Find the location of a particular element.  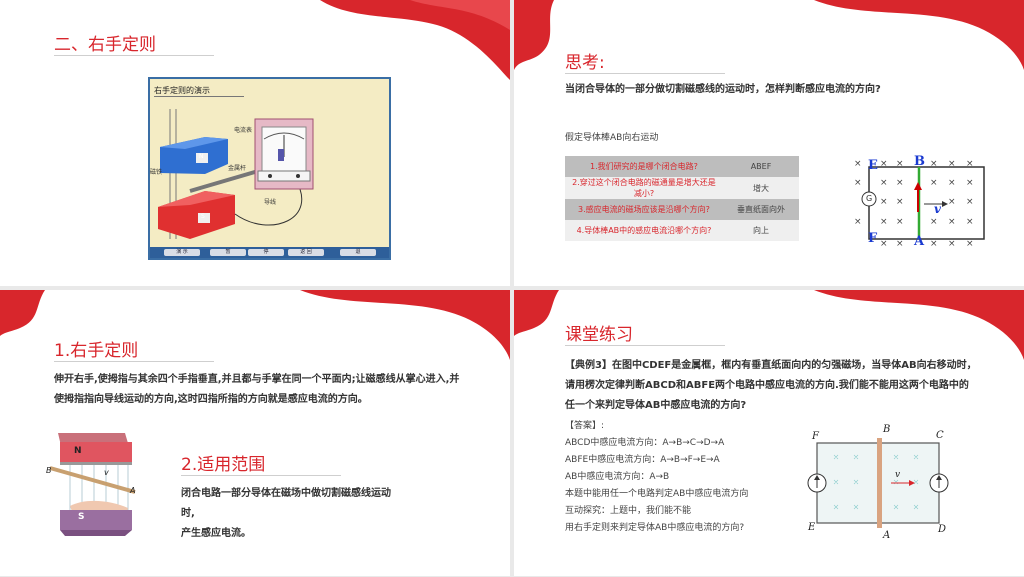

answer-line: 互动探究：上题中，我们能不能 is located at coordinates (628, 511).